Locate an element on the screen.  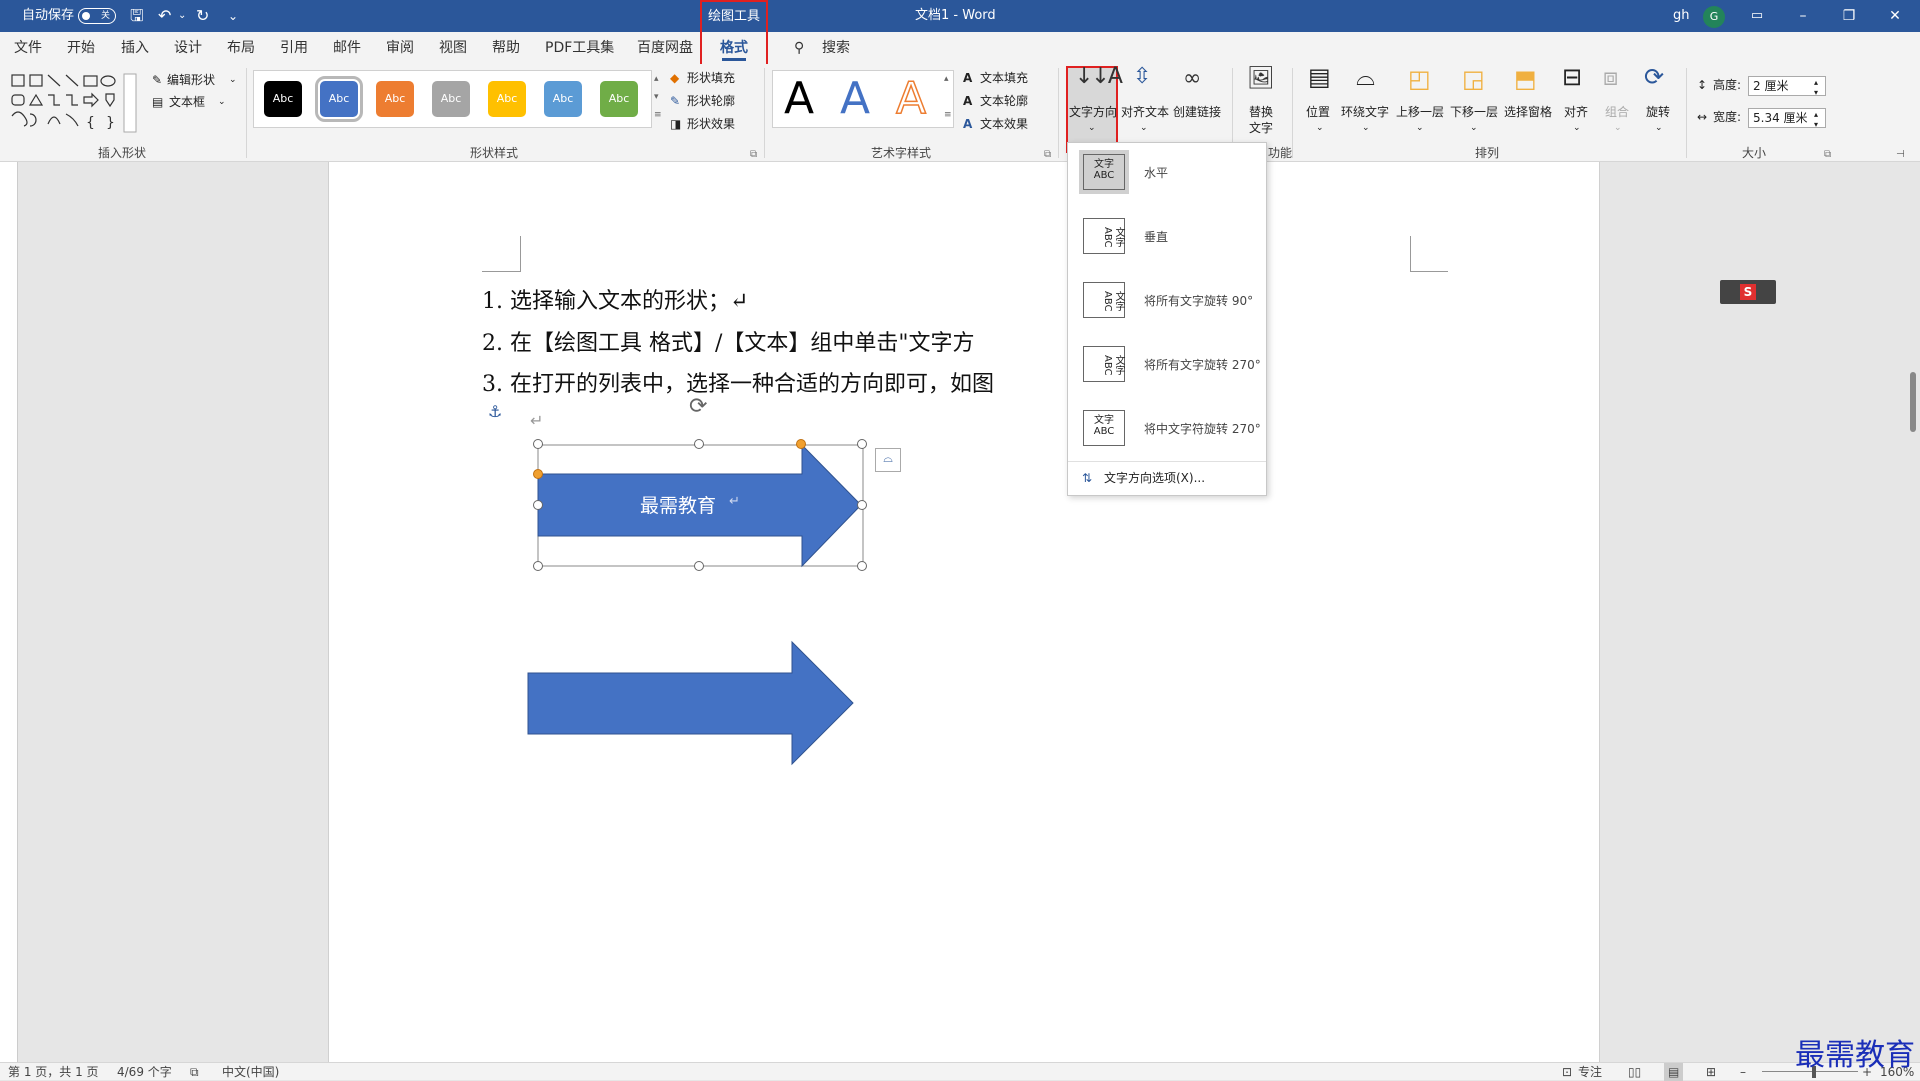
read-mode-icon: ▯▯ is located at coordinates (1634, 1072).